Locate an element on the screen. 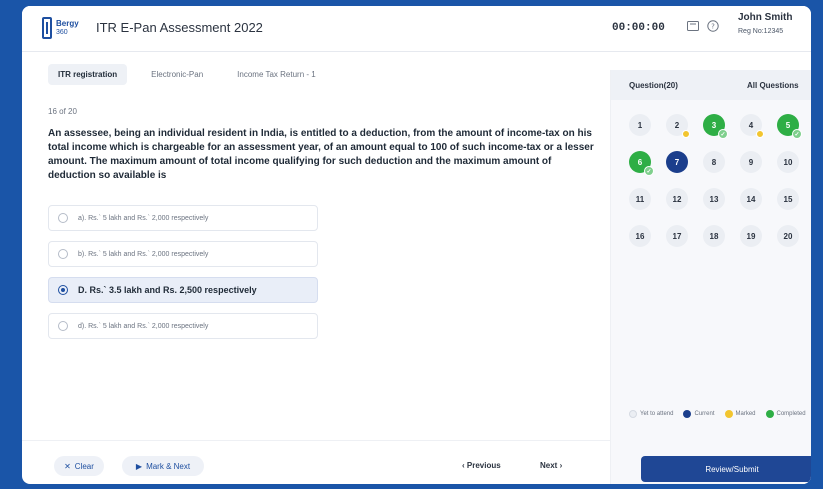 This screenshot has height=489, width=823. logo-line1: Bergy is located at coordinates (67, 23).